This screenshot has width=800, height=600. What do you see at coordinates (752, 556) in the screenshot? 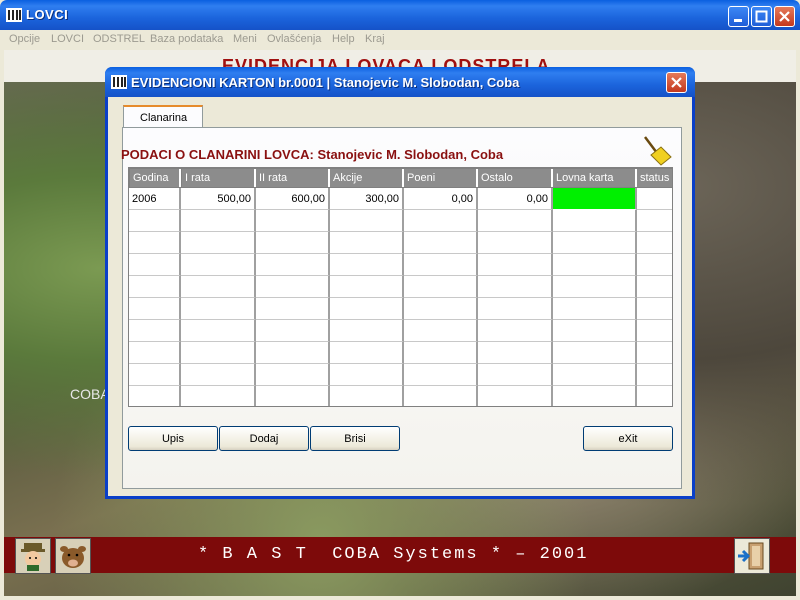
I see `exit-door-button` at bounding box center [752, 556].